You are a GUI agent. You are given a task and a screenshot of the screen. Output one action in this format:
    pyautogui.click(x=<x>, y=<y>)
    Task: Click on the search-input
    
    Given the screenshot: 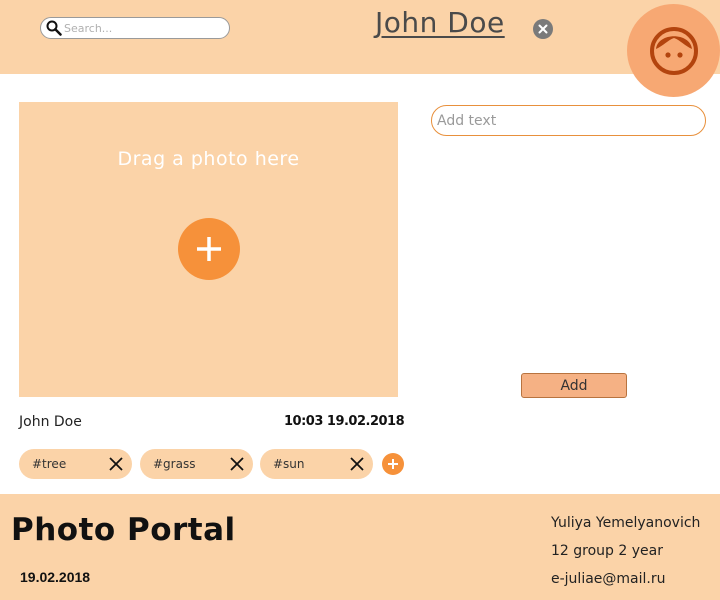 What is the action you would take?
    pyautogui.click(x=144, y=28)
    